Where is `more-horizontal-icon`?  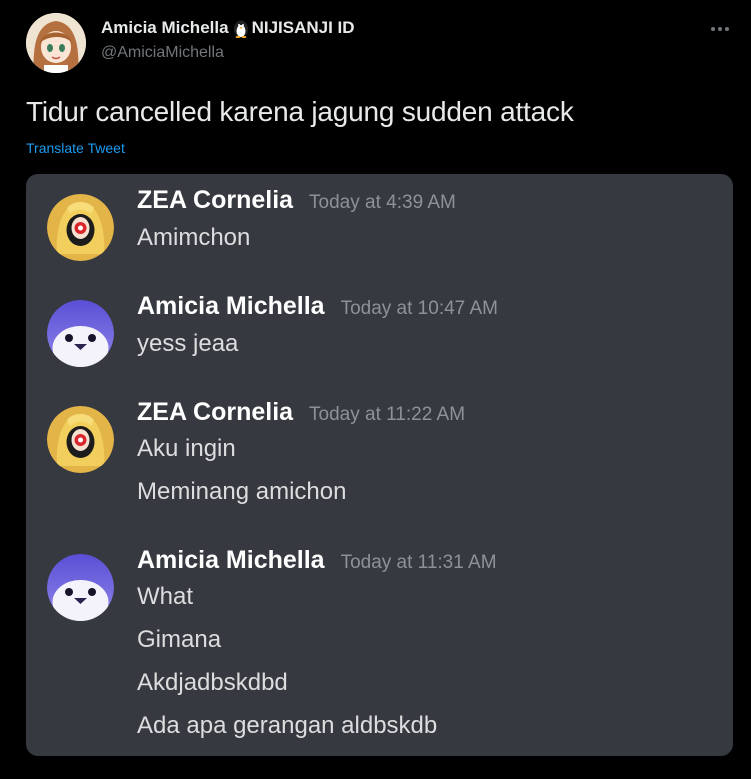 more-horizontal-icon is located at coordinates (720, 29).